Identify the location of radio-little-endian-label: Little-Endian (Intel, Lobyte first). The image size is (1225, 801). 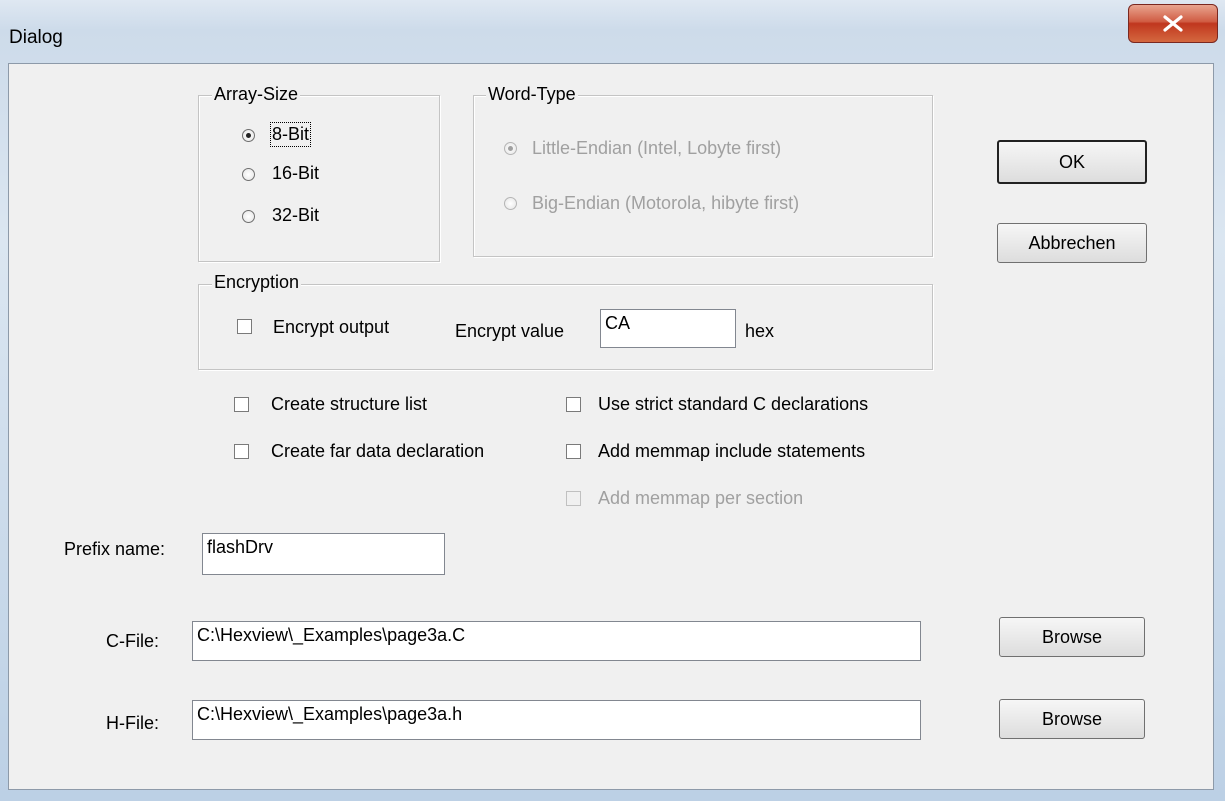
(656, 148).